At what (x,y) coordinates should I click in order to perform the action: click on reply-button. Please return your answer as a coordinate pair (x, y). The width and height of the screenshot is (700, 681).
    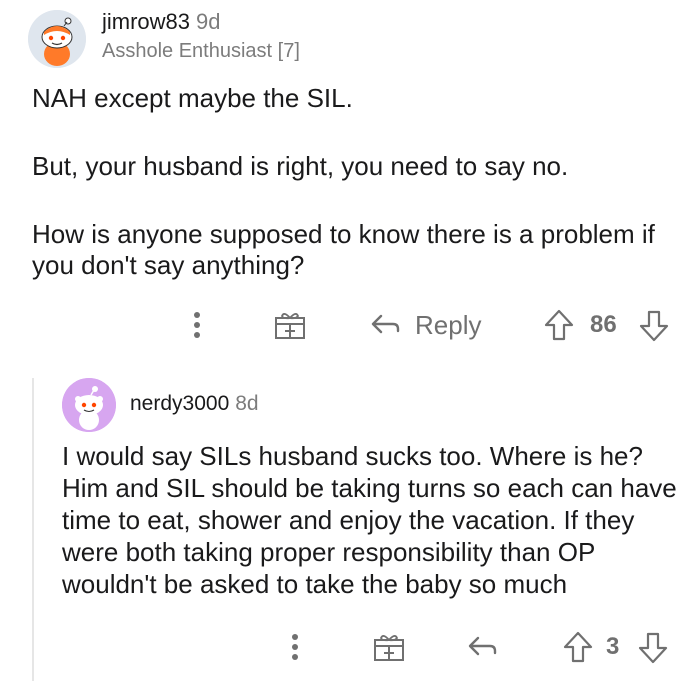
    Looking at the image, I should click on (482, 647).